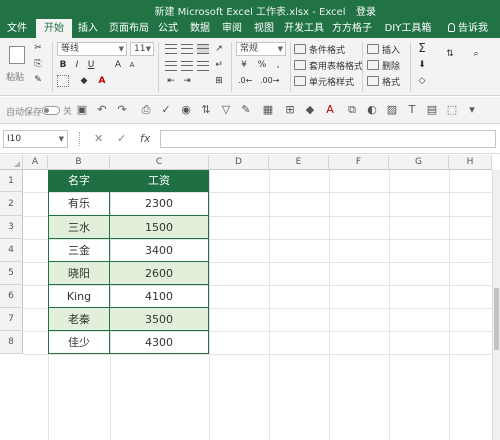 Image resolution: width=500 pixels, height=440 pixels. What do you see at coordinates (452, 110) in the screenshot?
I see `select-icon: ⬚` at bounding box center [452, 110].